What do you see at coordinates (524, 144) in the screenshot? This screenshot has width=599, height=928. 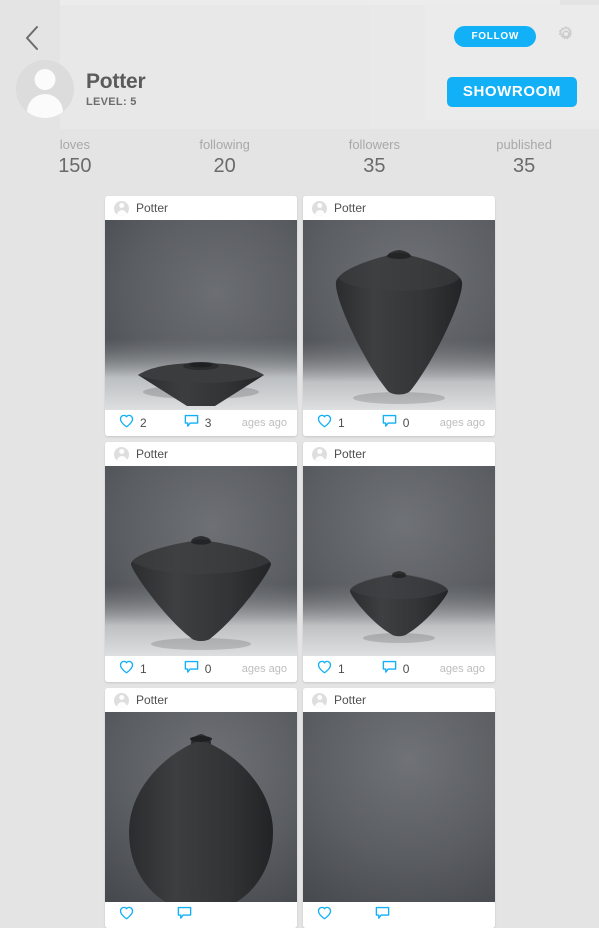 I see `stat-label: published` at bounding box center [524, 144].